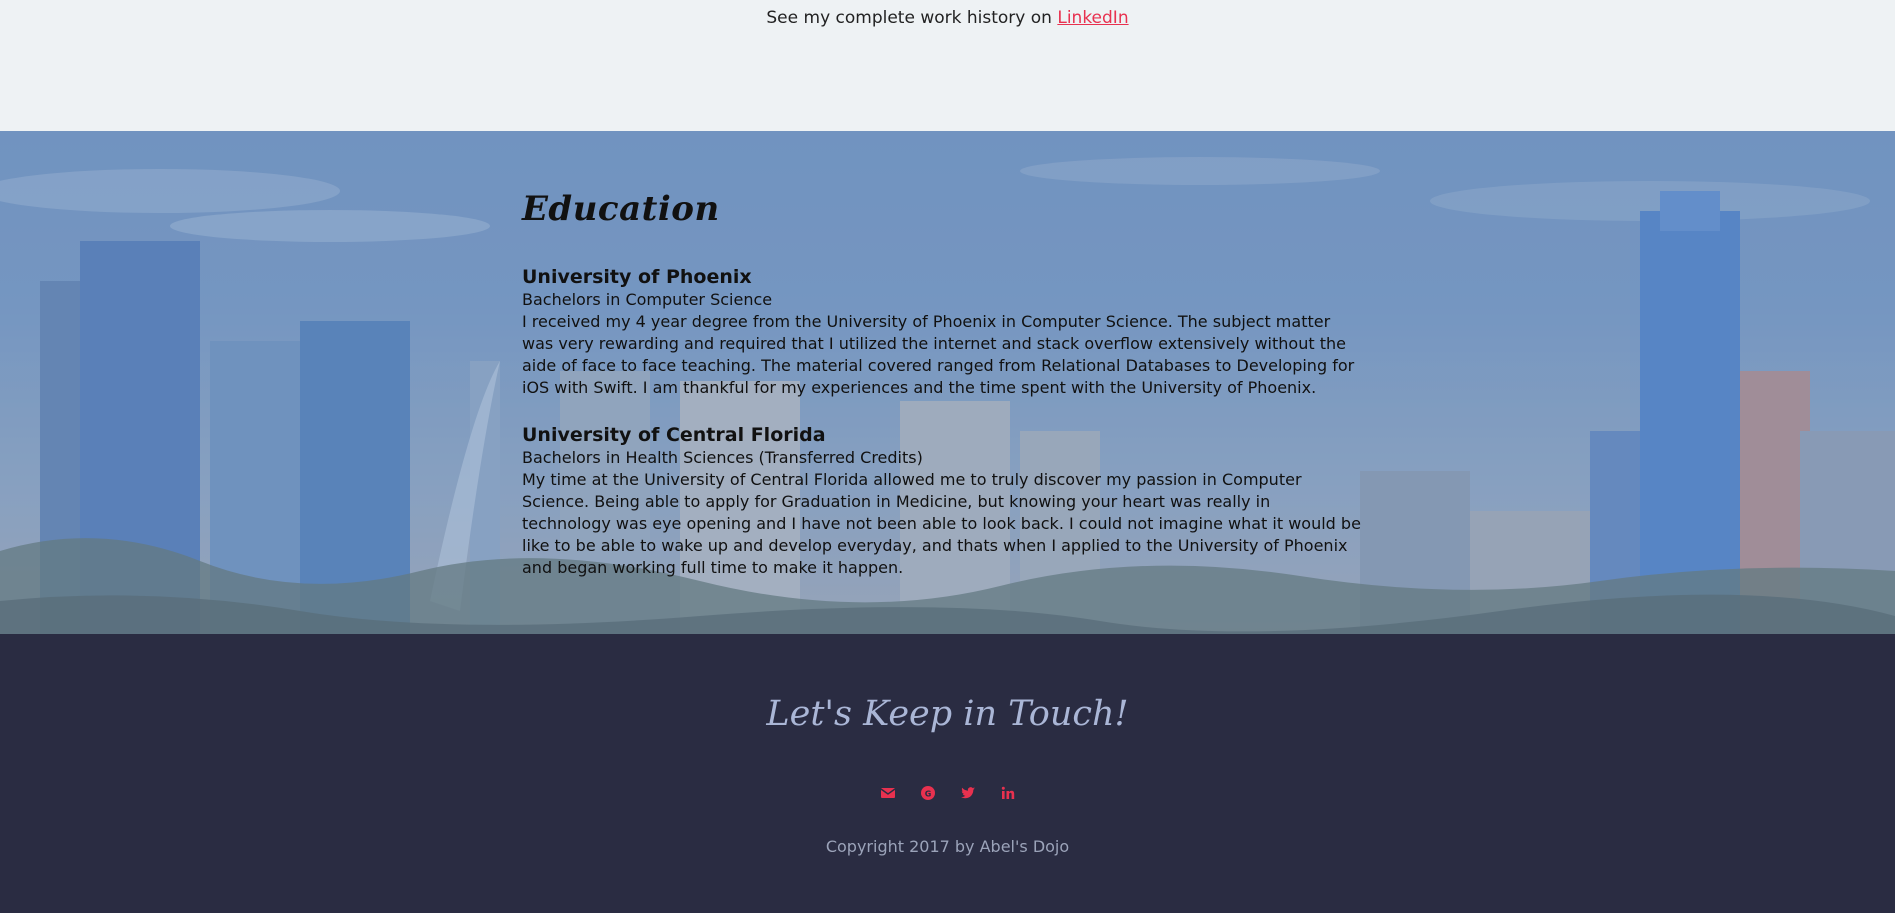  Describe the element at coordinates (637, 277) in the screenshot. I see `school-name: University of Phoenix` at that location.